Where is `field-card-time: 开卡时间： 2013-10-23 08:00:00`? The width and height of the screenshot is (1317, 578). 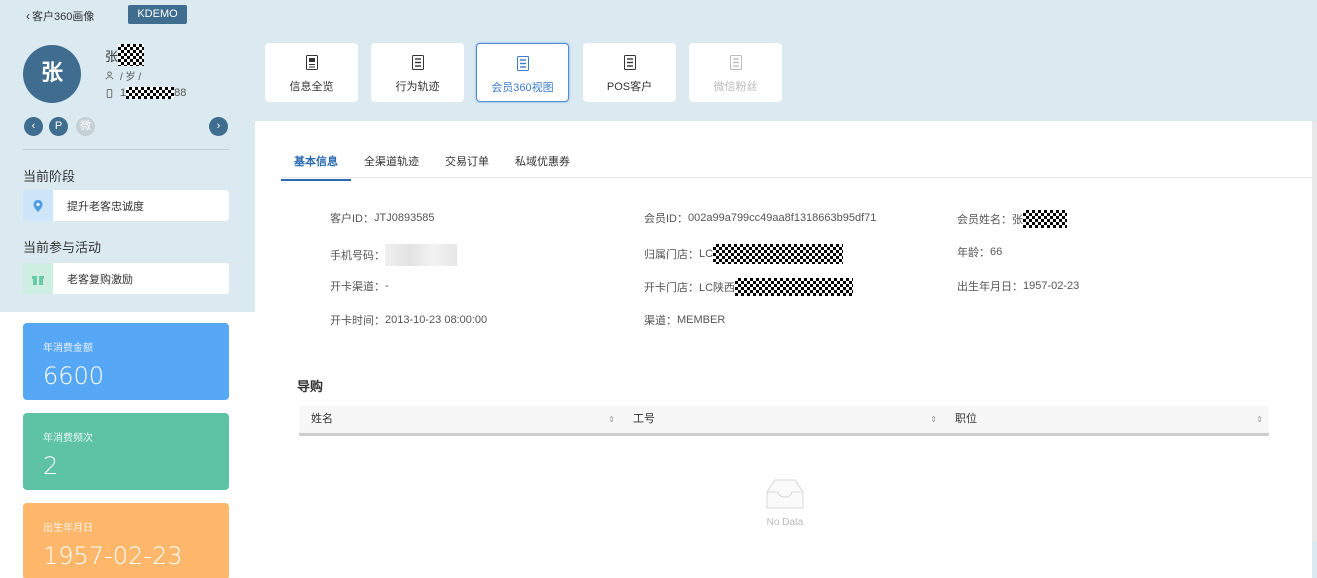
field-card-time: 开卡时间： 2013-10-23 08:00:00 is located at coordinates (408, 320).